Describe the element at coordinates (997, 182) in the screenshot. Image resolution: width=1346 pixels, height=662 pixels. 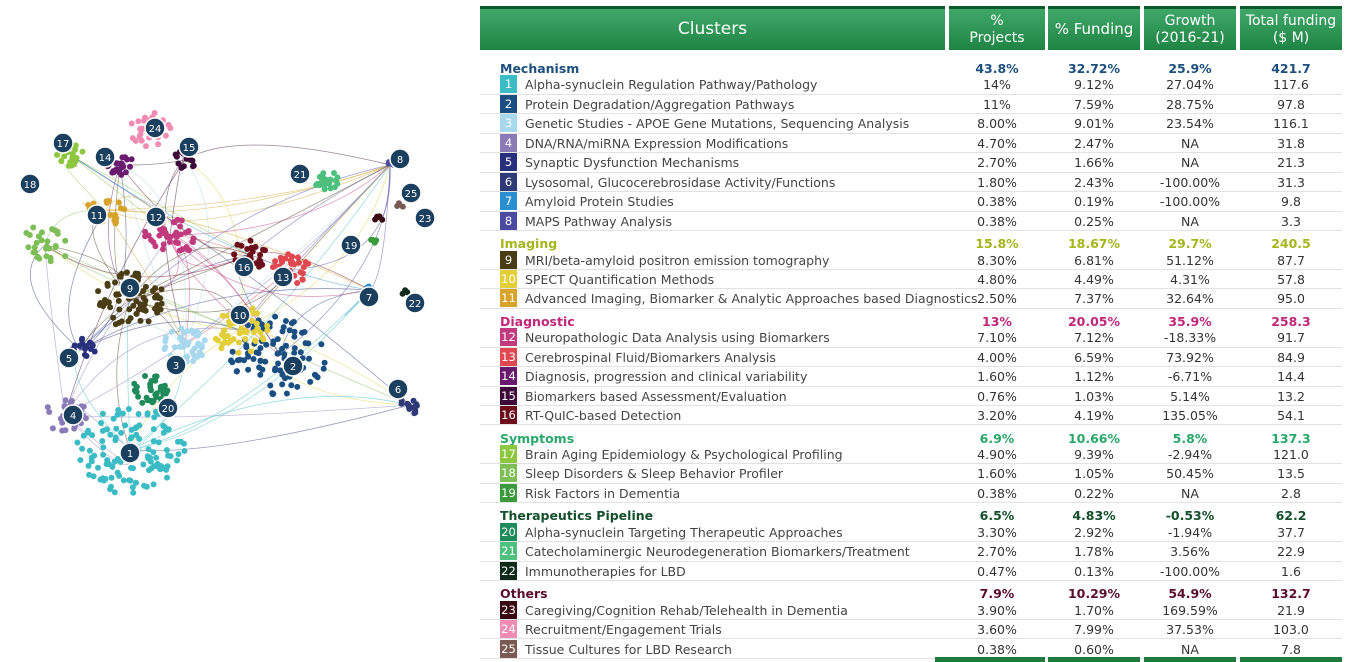
I see `cluster-projects: 1.80%` at that location.